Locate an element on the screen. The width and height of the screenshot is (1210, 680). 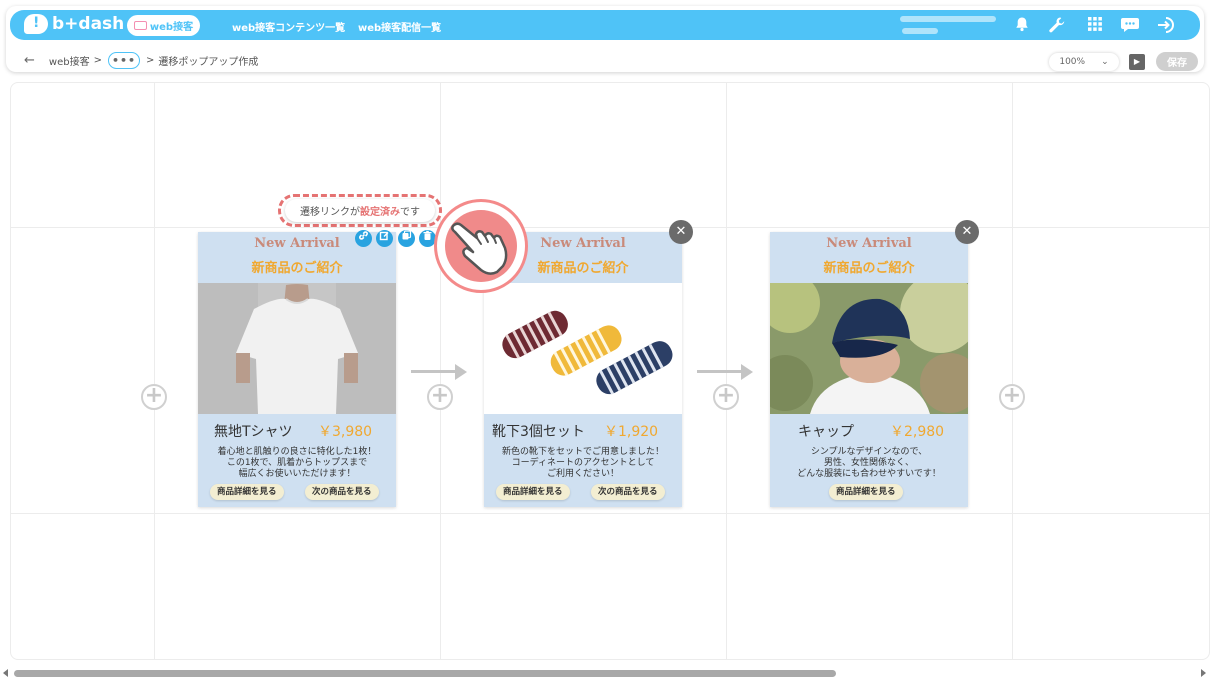
card-arrival-title: New Arrival is located at coordinates (869, 243).